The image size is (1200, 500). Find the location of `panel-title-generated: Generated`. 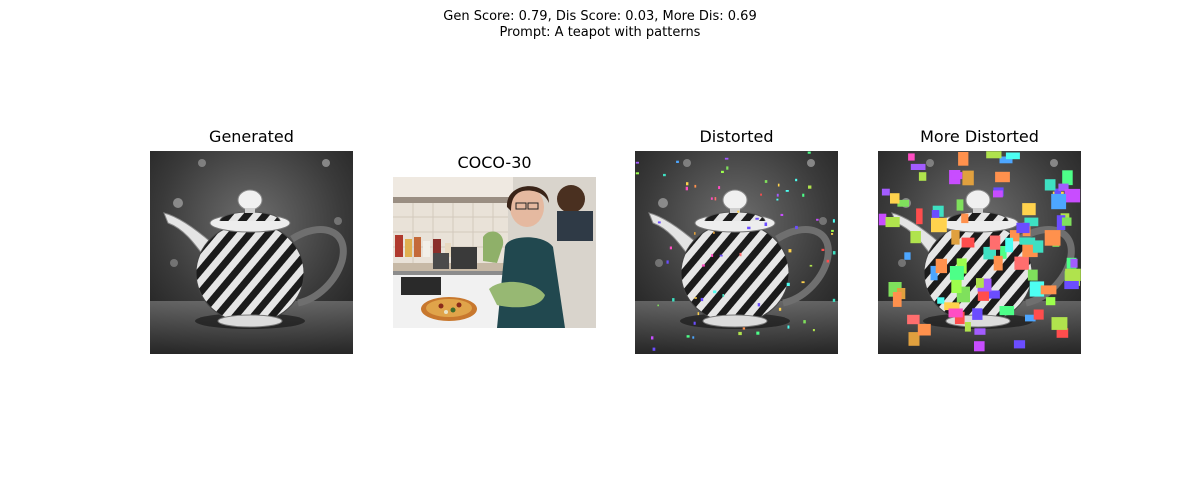

panel-title-generated: Generated is located at coordinates (251, 136).